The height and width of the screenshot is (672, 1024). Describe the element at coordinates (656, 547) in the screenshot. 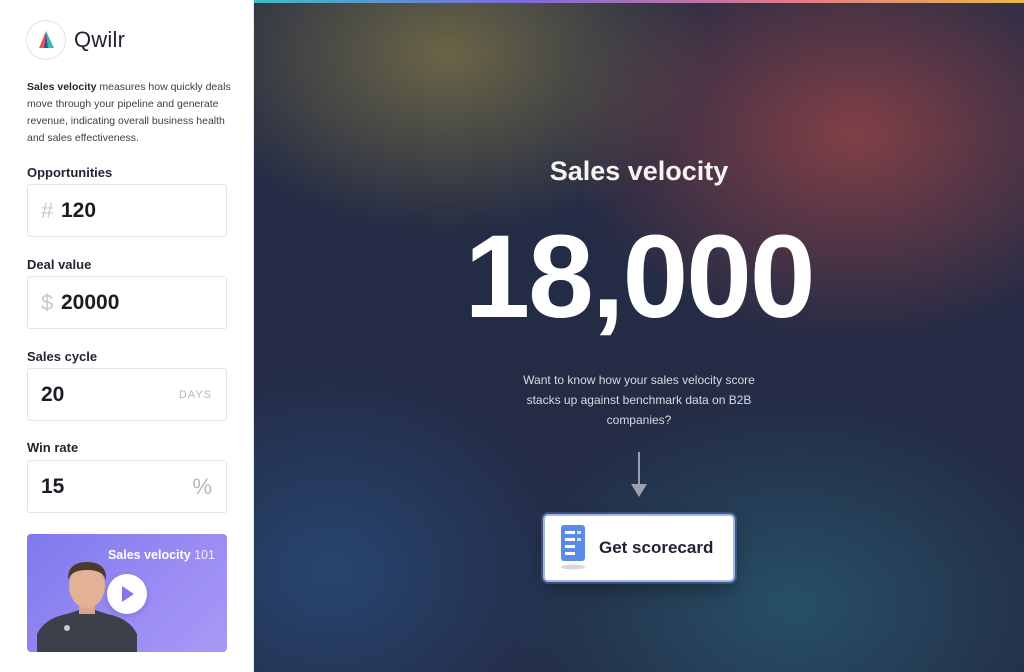

I see `get-scorecard-label: Get scorecard` at that location.